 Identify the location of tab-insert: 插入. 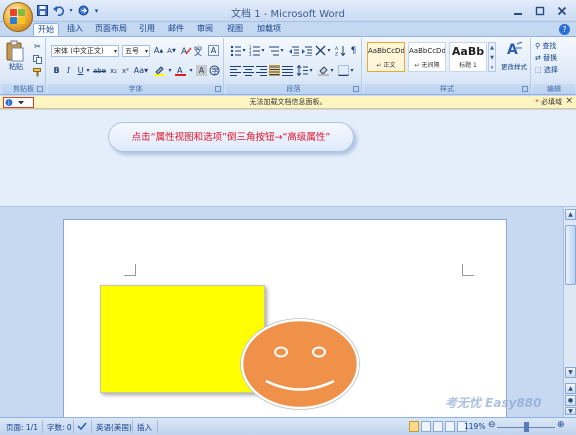
(75, 29).